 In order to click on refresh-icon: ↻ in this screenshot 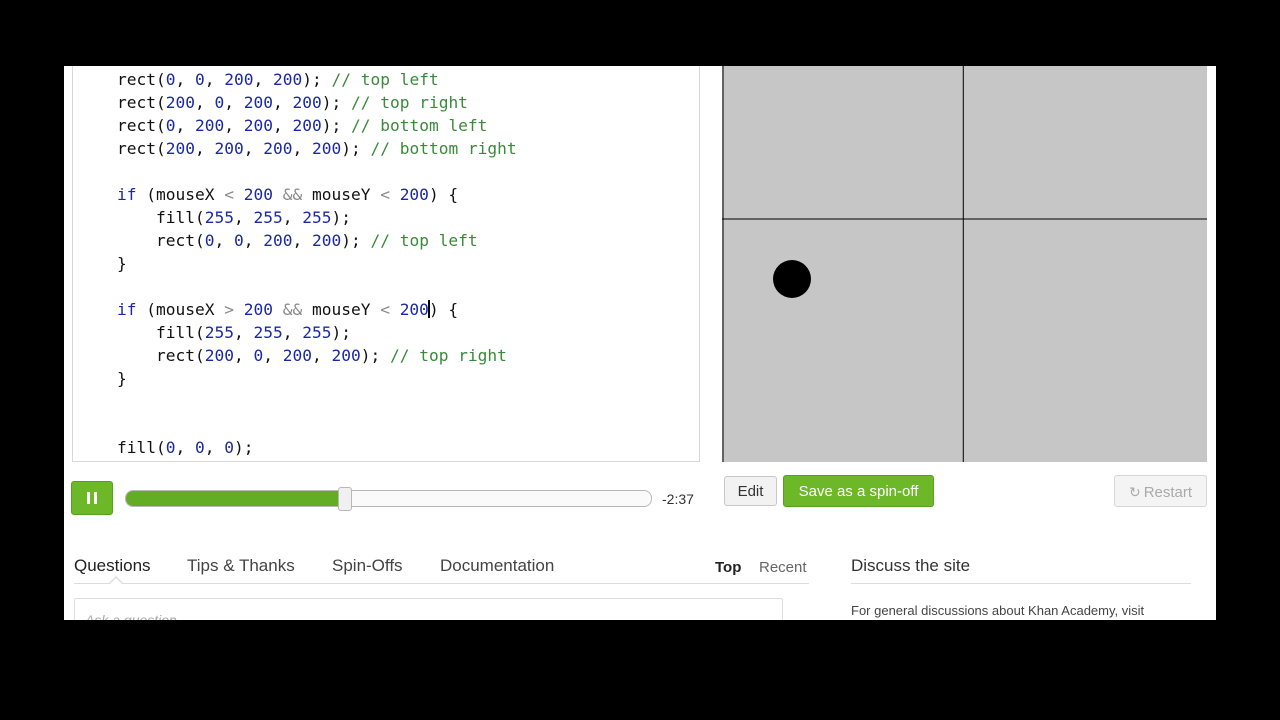, I will do `click(1134, 492)`.